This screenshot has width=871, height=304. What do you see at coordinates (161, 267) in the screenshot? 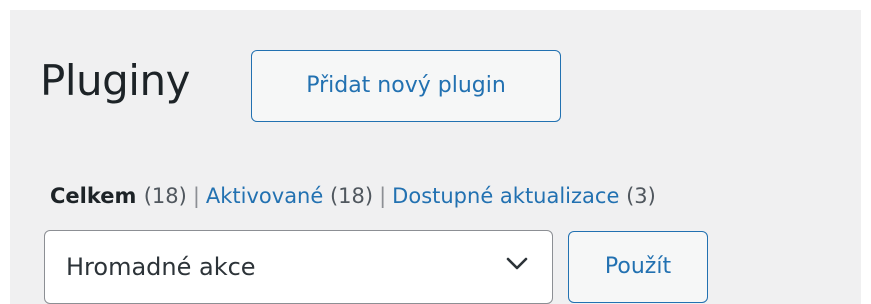
I see `bulk-actions-selected-value: Hromadné akce` at bounding box center [161, 267].